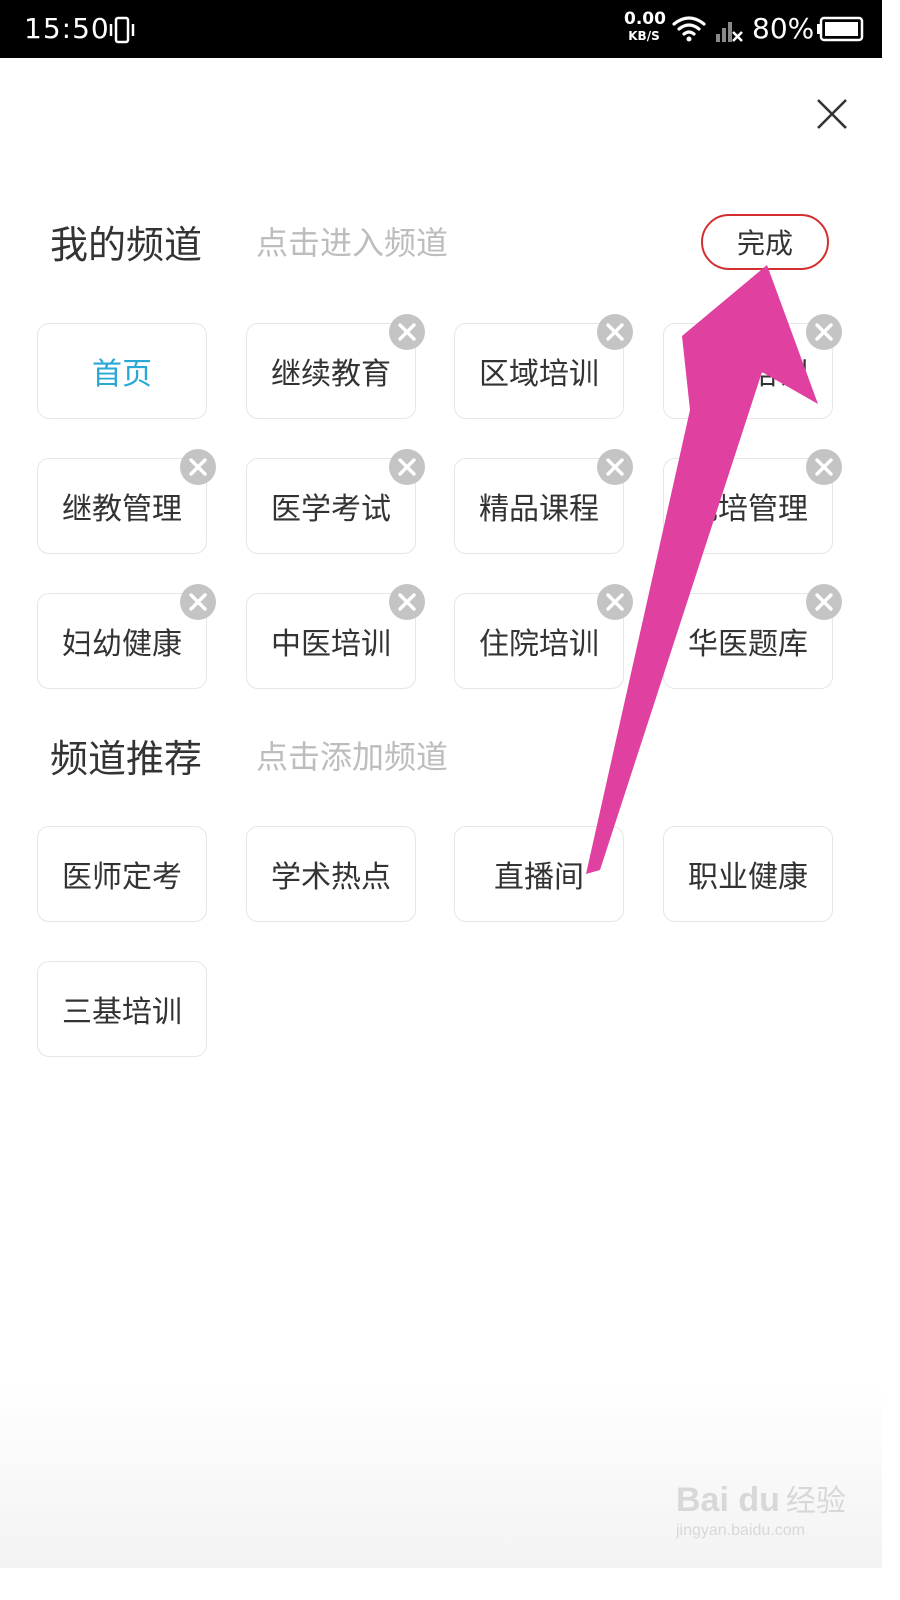  What do you see at coordinates (122, 1012) in the screenshot?
I see `recommended-channel-chip-label: 三基培训` at bounding box center [122, 1012].